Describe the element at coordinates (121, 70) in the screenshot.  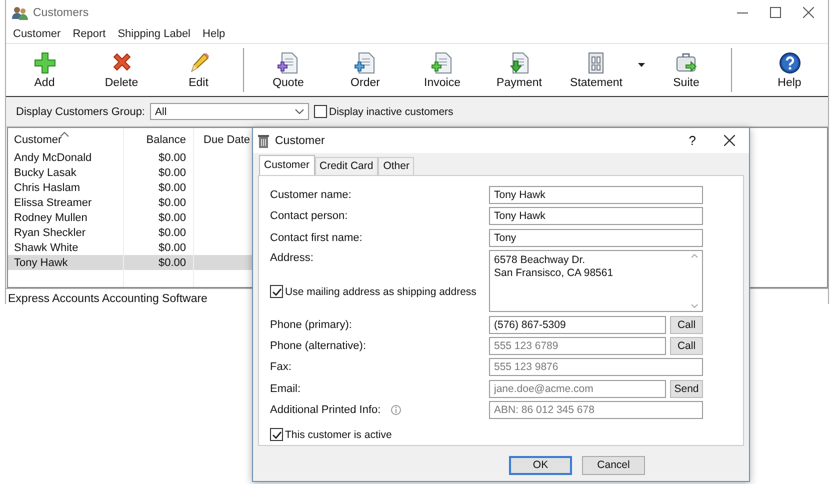
I see `toolbar-button: Delete` at that location.